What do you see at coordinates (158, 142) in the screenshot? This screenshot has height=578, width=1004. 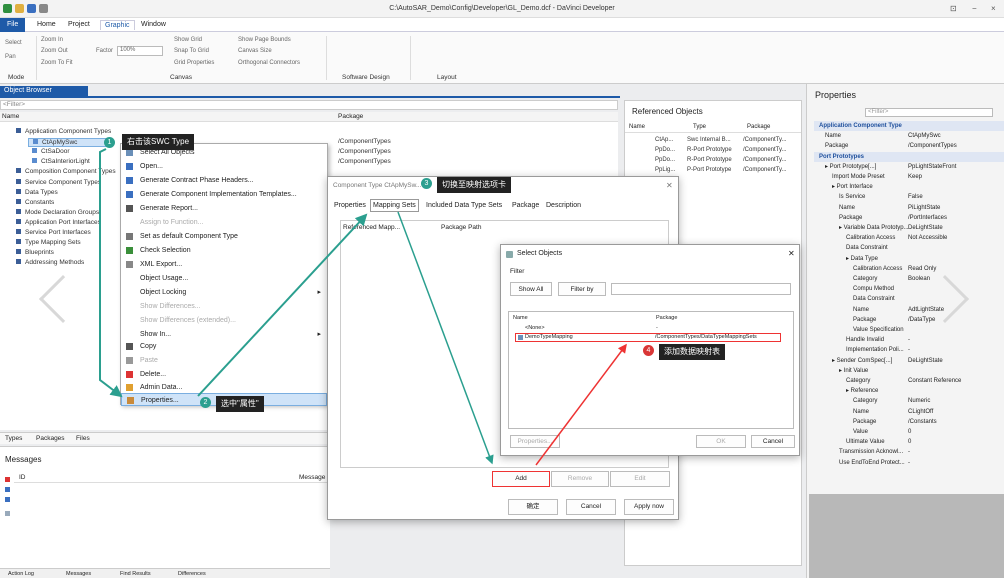 I see `callout-right-click: 右击该SWC Type` at bounding box center [158, 142].